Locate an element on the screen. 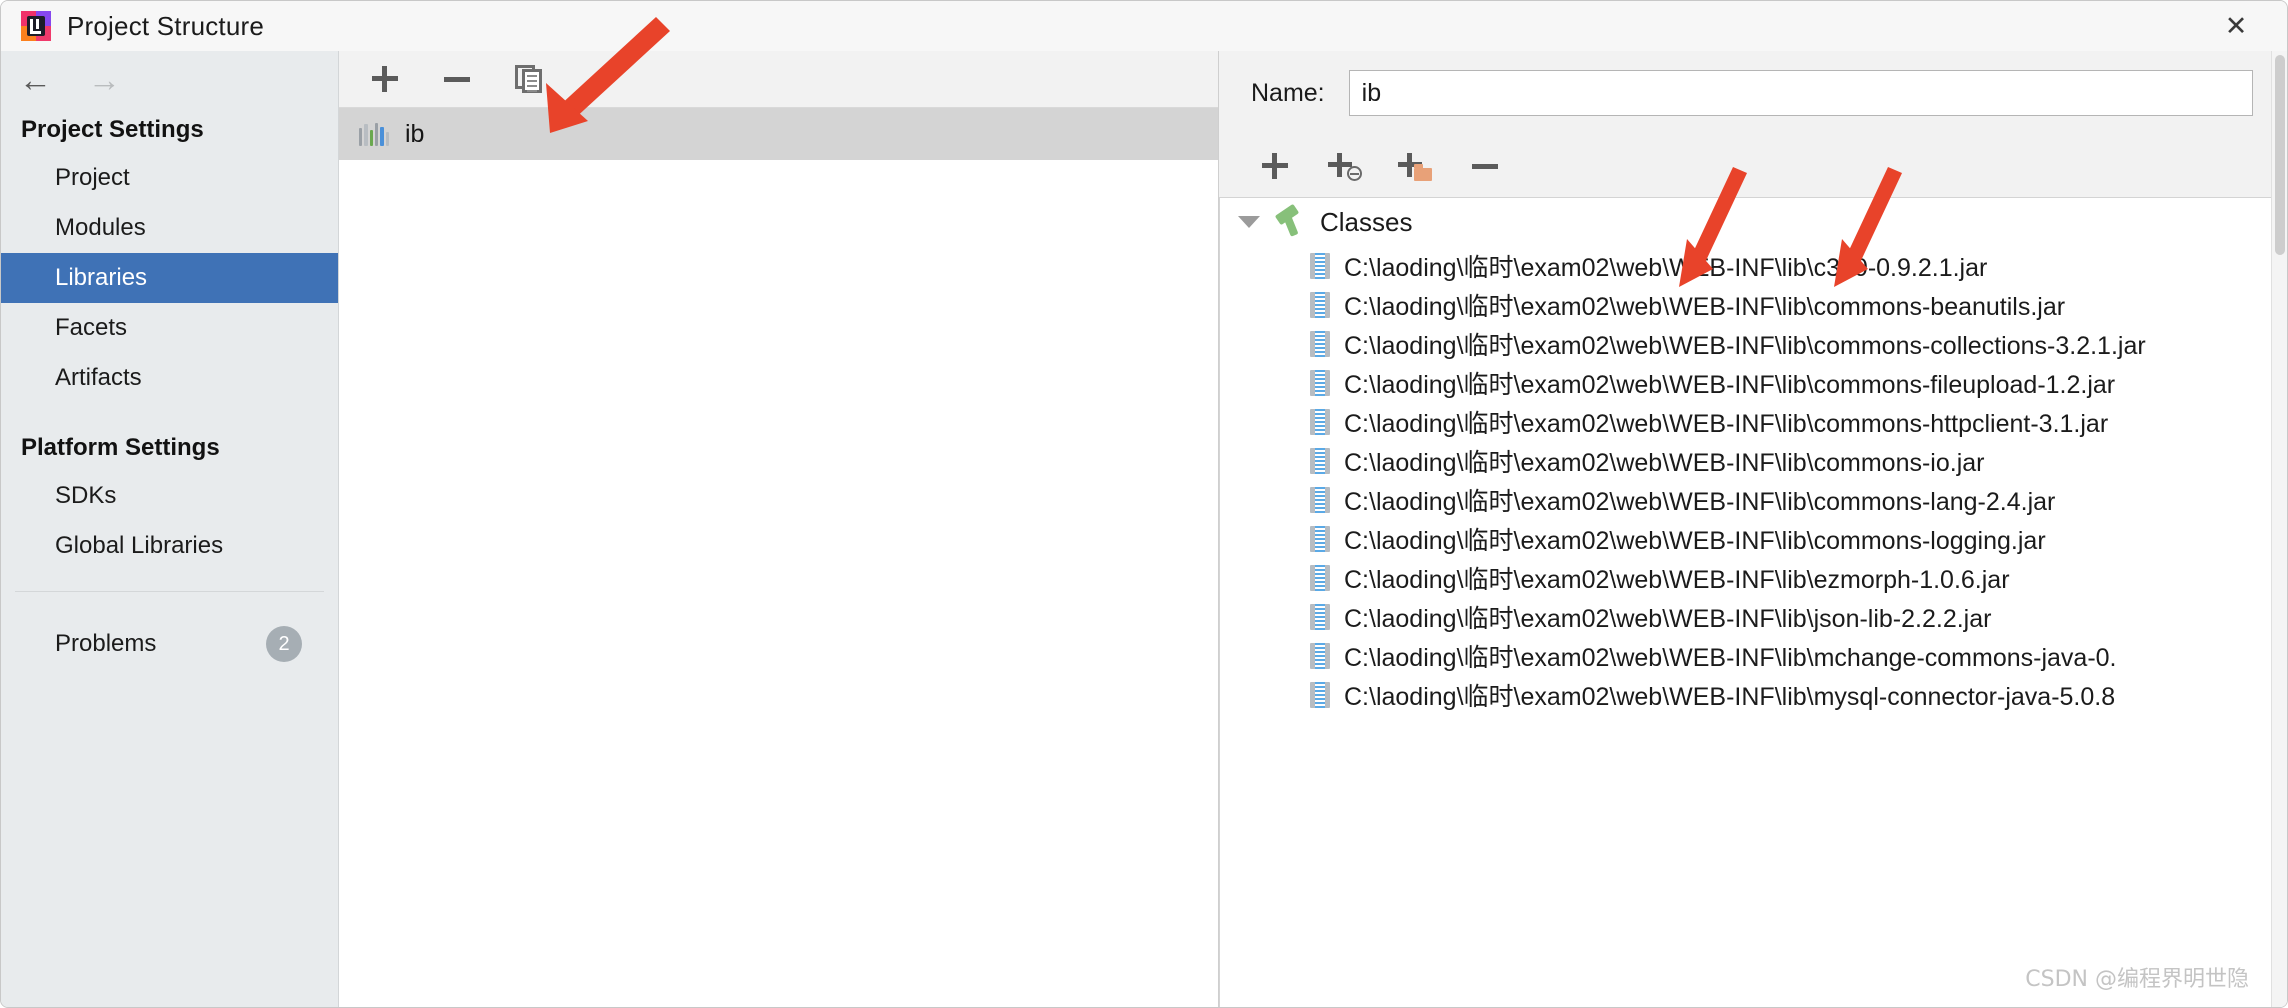 The height and width of the screenshot is (1008, 2288). sidebar-group-platform-settings: Platform Settings is located at coordinates (120, 447).